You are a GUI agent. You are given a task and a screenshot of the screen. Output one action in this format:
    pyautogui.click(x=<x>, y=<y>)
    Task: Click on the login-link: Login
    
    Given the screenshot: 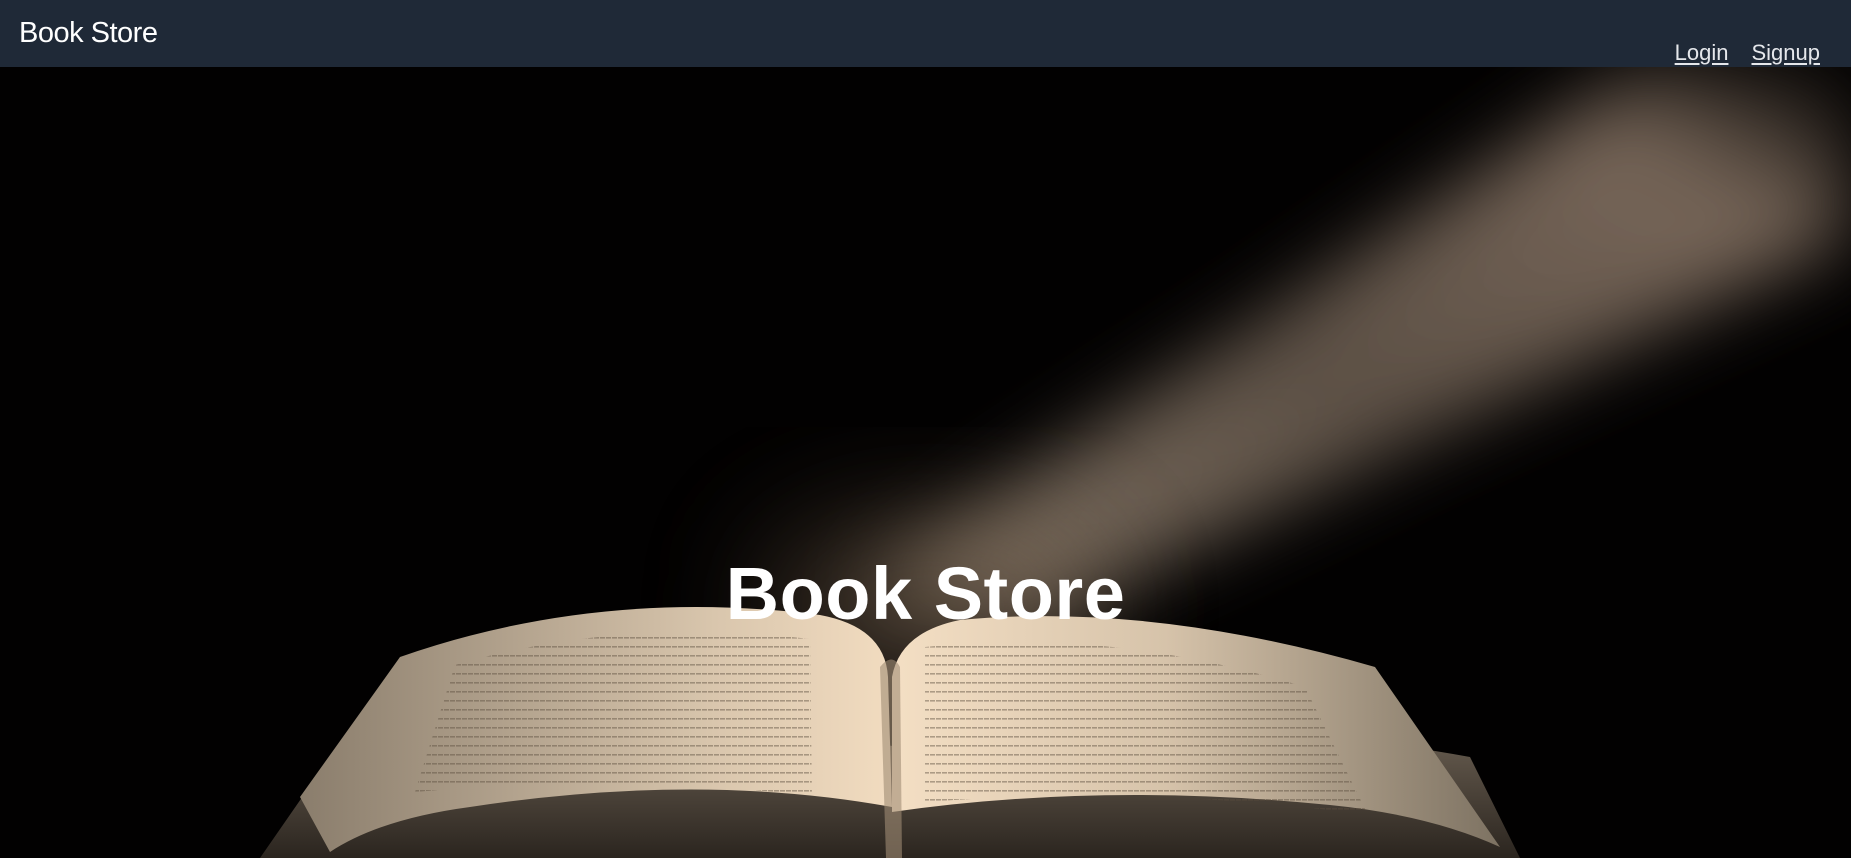 What is the action you would take?
    pyautogui.click(x=1702, y=53)
    